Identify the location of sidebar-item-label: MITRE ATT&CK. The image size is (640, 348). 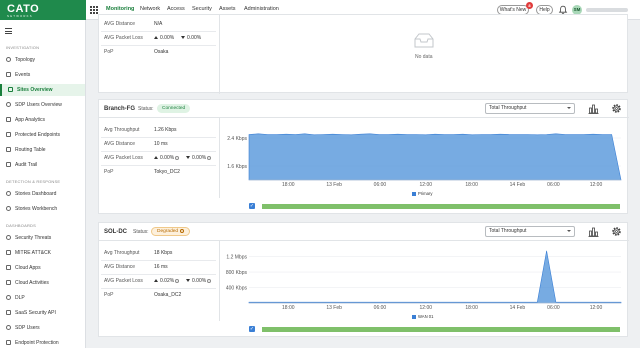
(33, 253).